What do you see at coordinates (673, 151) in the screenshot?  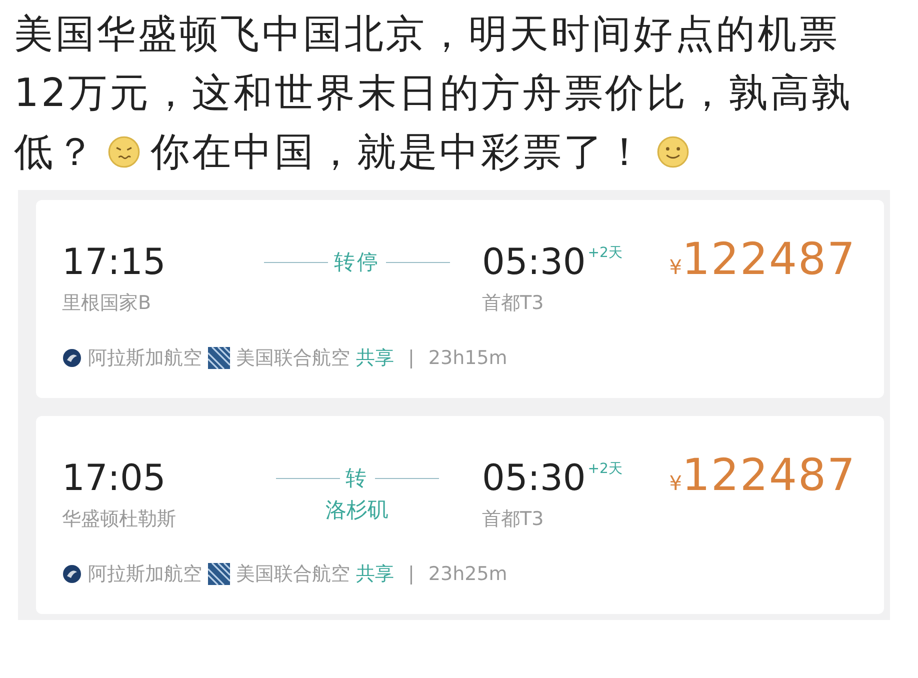 I see `smiley-icon` at bounding box center [673, 151].